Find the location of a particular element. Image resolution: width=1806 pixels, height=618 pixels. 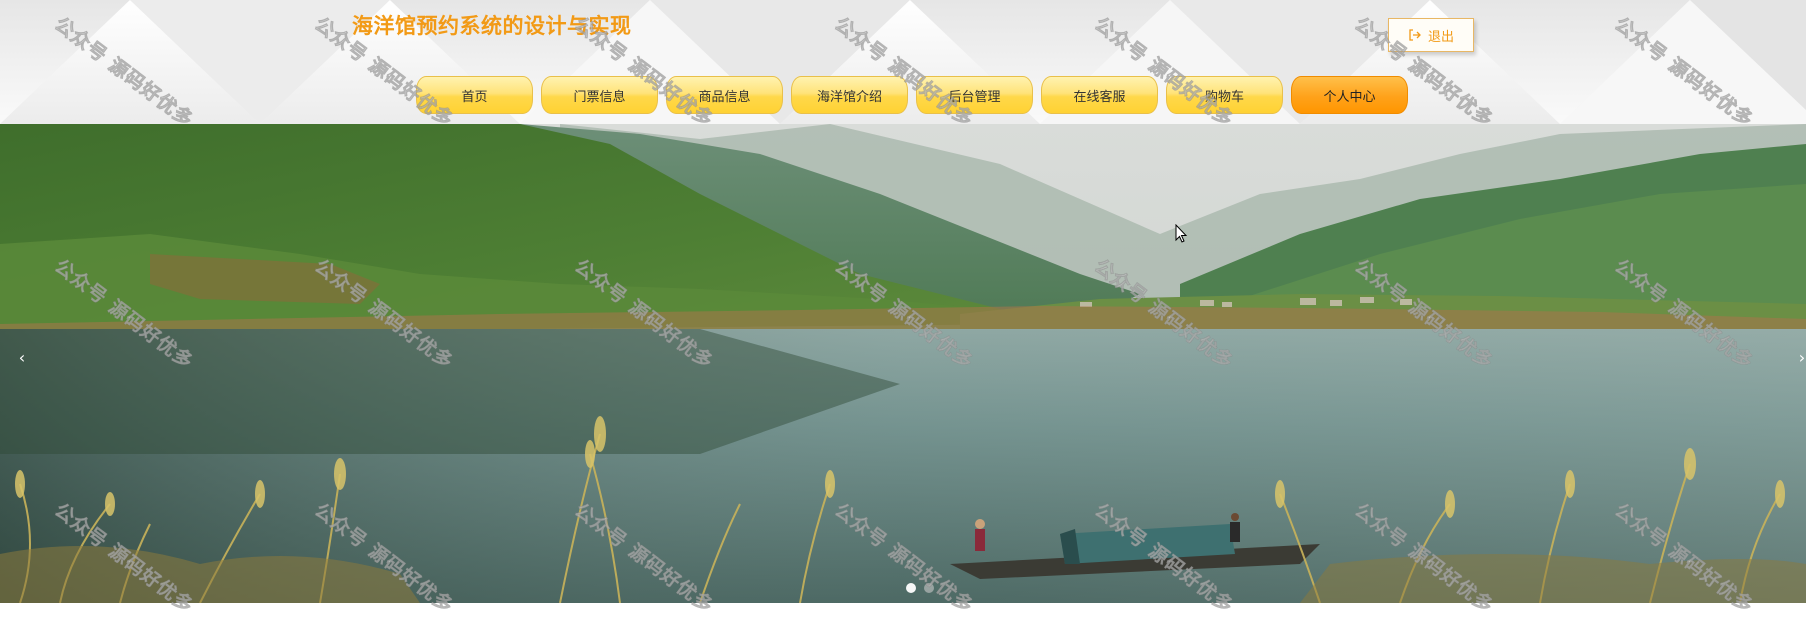

nav-item-products: 商品信息 is located at coordinates (724, 95).